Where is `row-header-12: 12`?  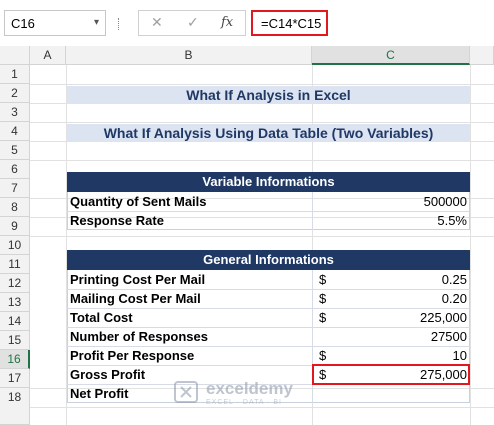
row-header-12: 12 is located at coordinates (15, 283).